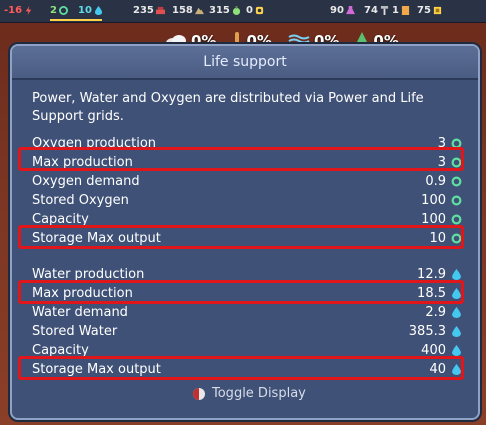 This screenshot has height=425, width=486. Describe the element at coordinates (199, 393) in the screenshot. I see `toggle-icon` at that location.